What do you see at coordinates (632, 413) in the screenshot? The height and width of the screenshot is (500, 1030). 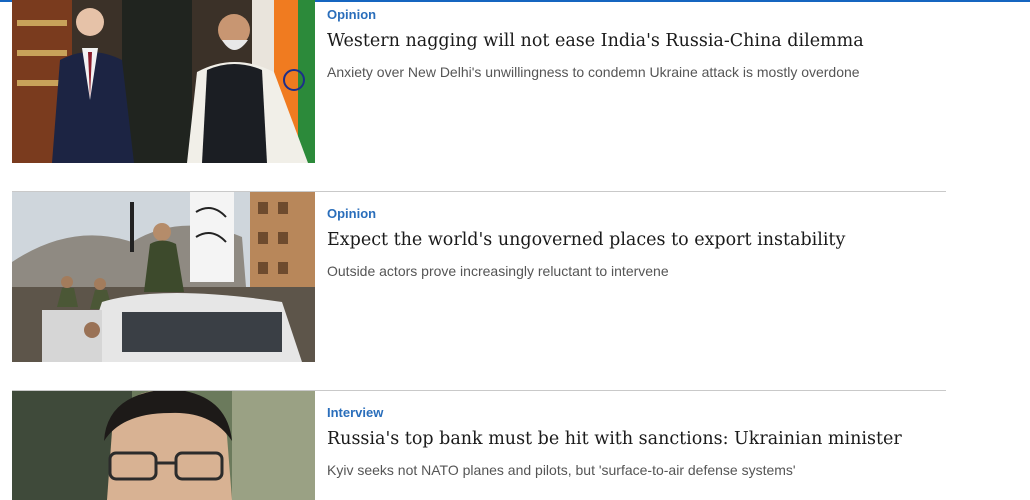 I see `article-category-label: Interview` at bounding box center [632, 413].